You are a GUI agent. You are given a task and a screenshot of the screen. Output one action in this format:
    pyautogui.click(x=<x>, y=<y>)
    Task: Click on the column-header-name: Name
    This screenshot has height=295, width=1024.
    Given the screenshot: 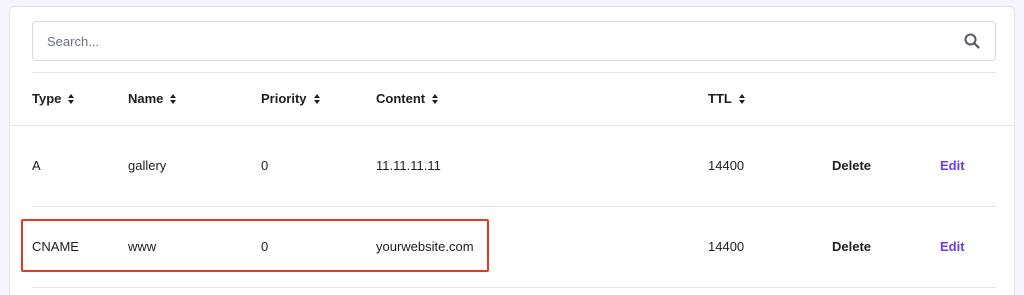 What is the action you would take?
    pyautogui.click(x=152, y=98)
    